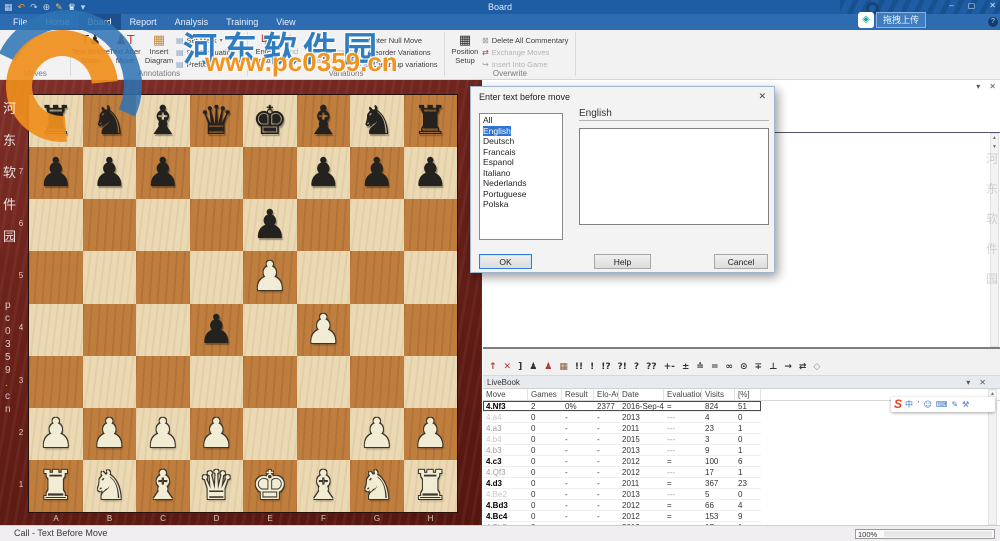 The width and height of the screenshot is (1000, 541). I want to click on square-c6, so click(163, 225).